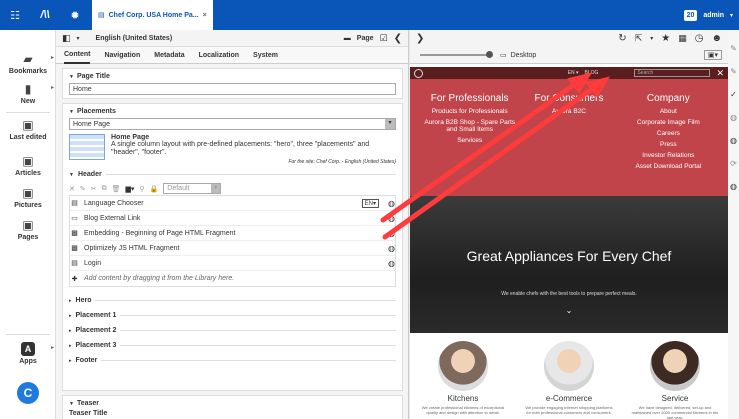  I want to click on document-tab: ▤ Chef Corp. USA Home Pa... ×, so click(152, 15).